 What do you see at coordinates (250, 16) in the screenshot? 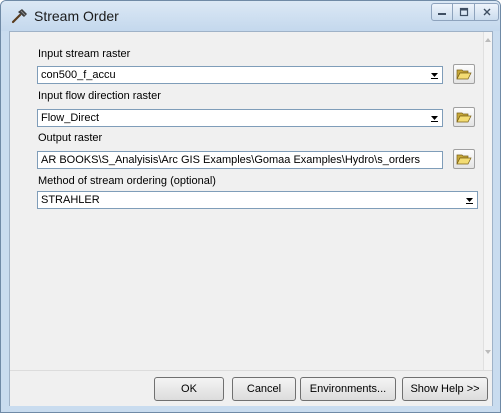
I see `title-bar: Stream Order` at bounding box center [250, 16].